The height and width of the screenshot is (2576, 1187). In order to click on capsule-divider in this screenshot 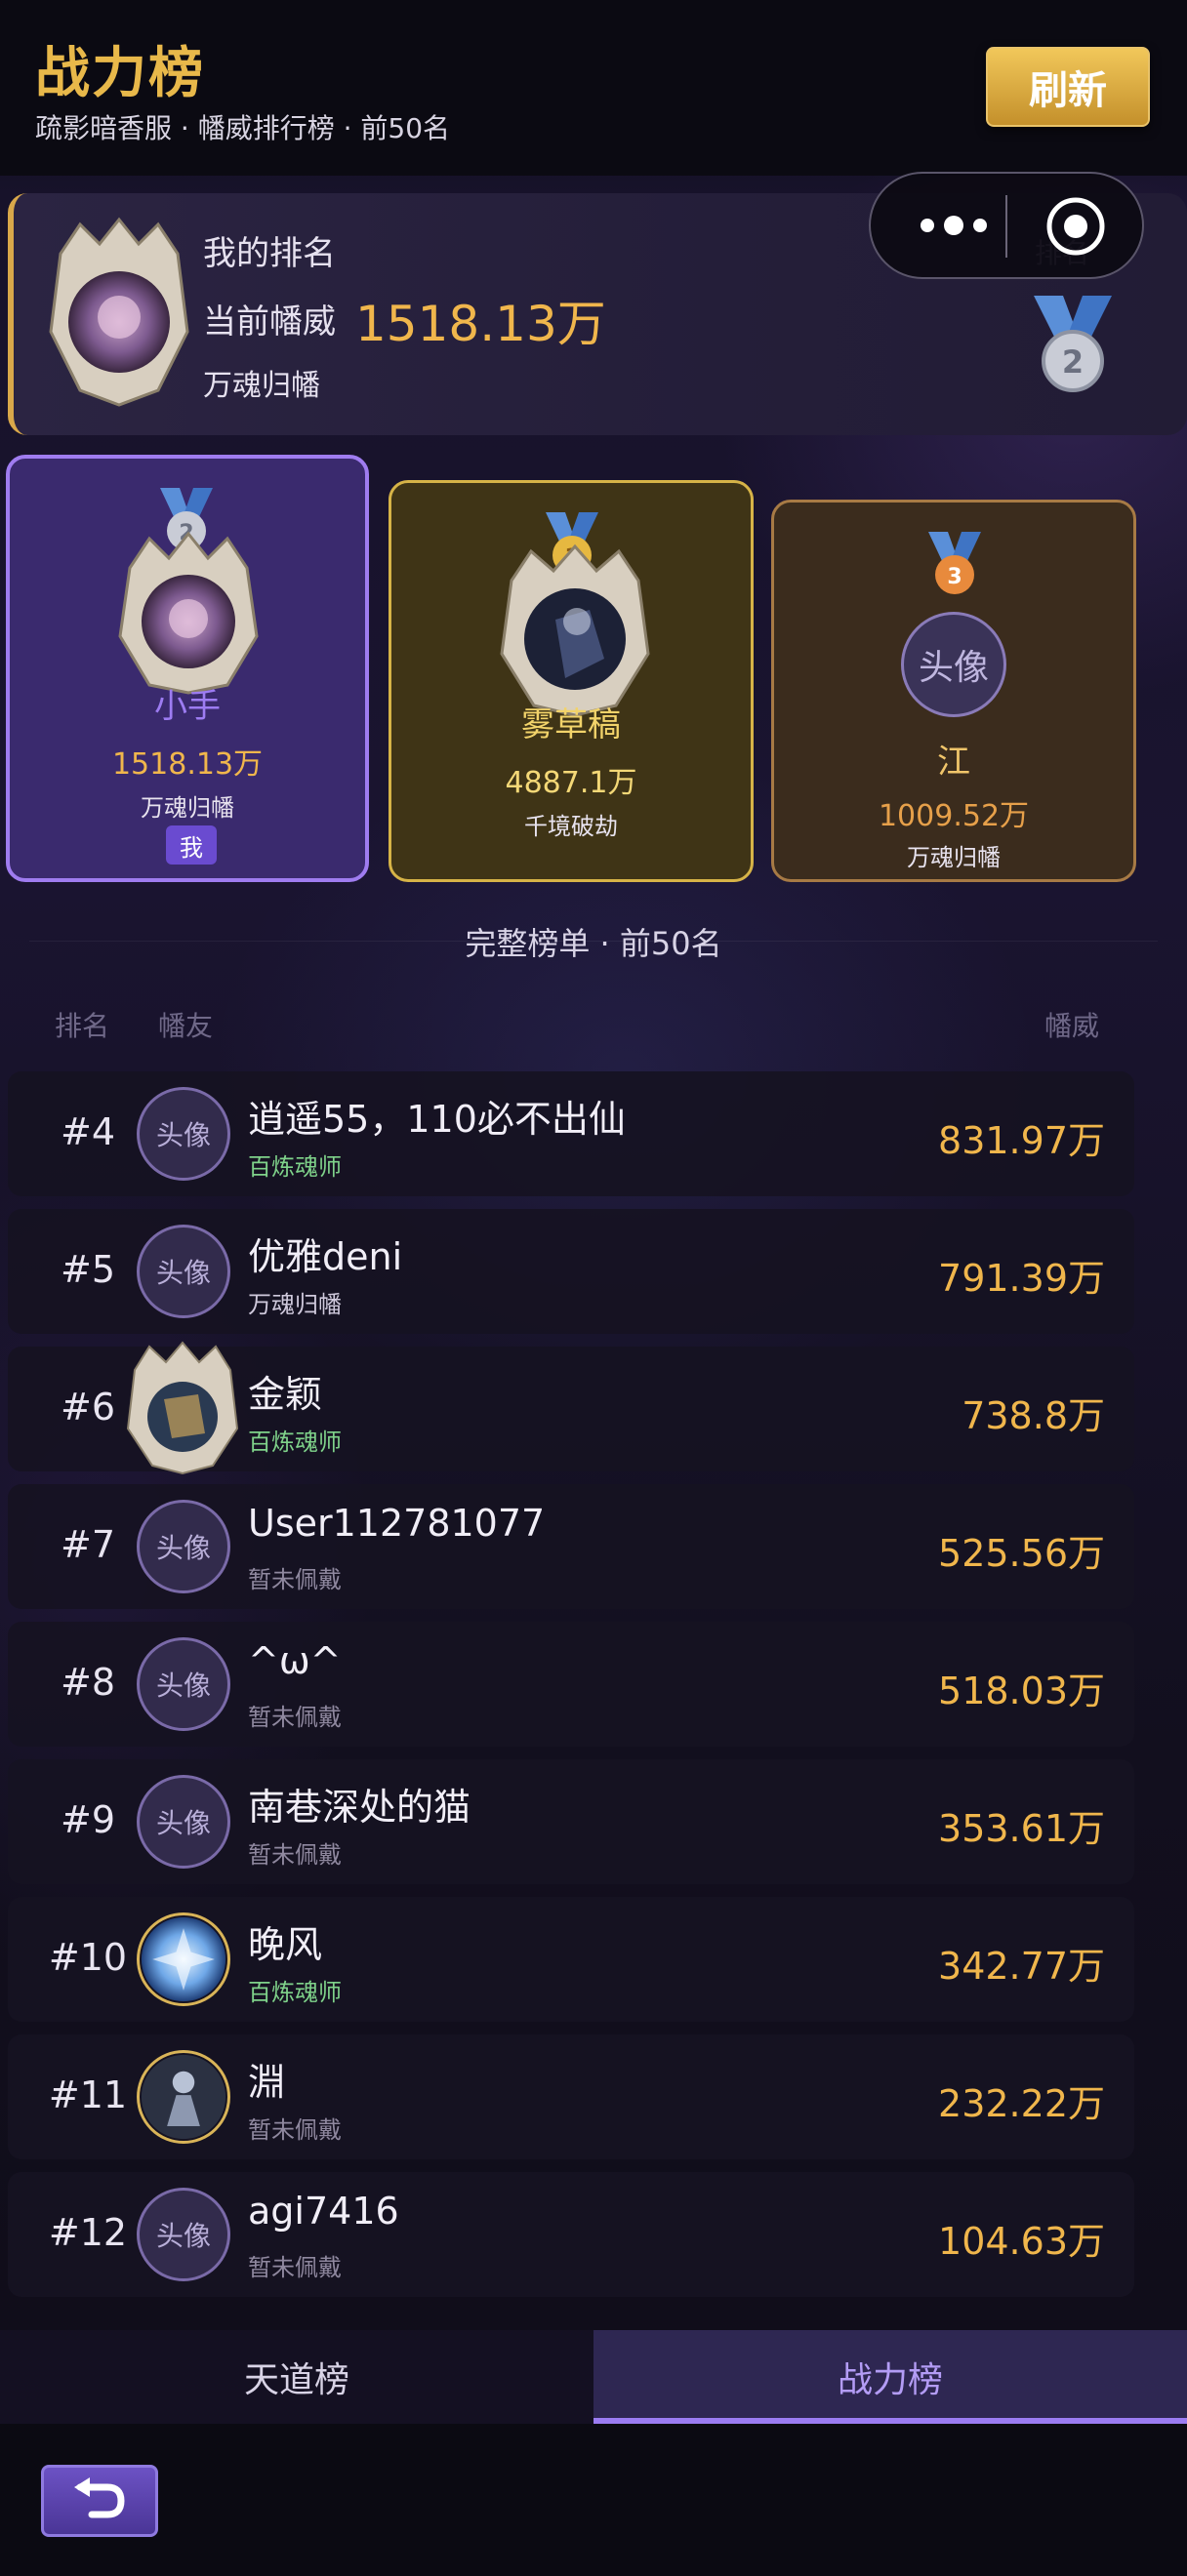, I will do `click(1006, 226)`.